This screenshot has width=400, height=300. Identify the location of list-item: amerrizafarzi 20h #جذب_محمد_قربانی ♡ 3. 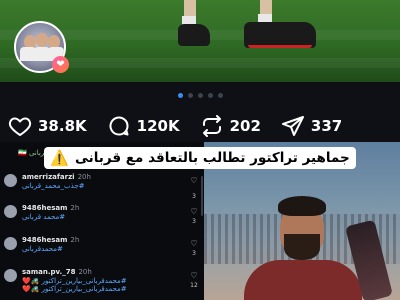
(102, 186).